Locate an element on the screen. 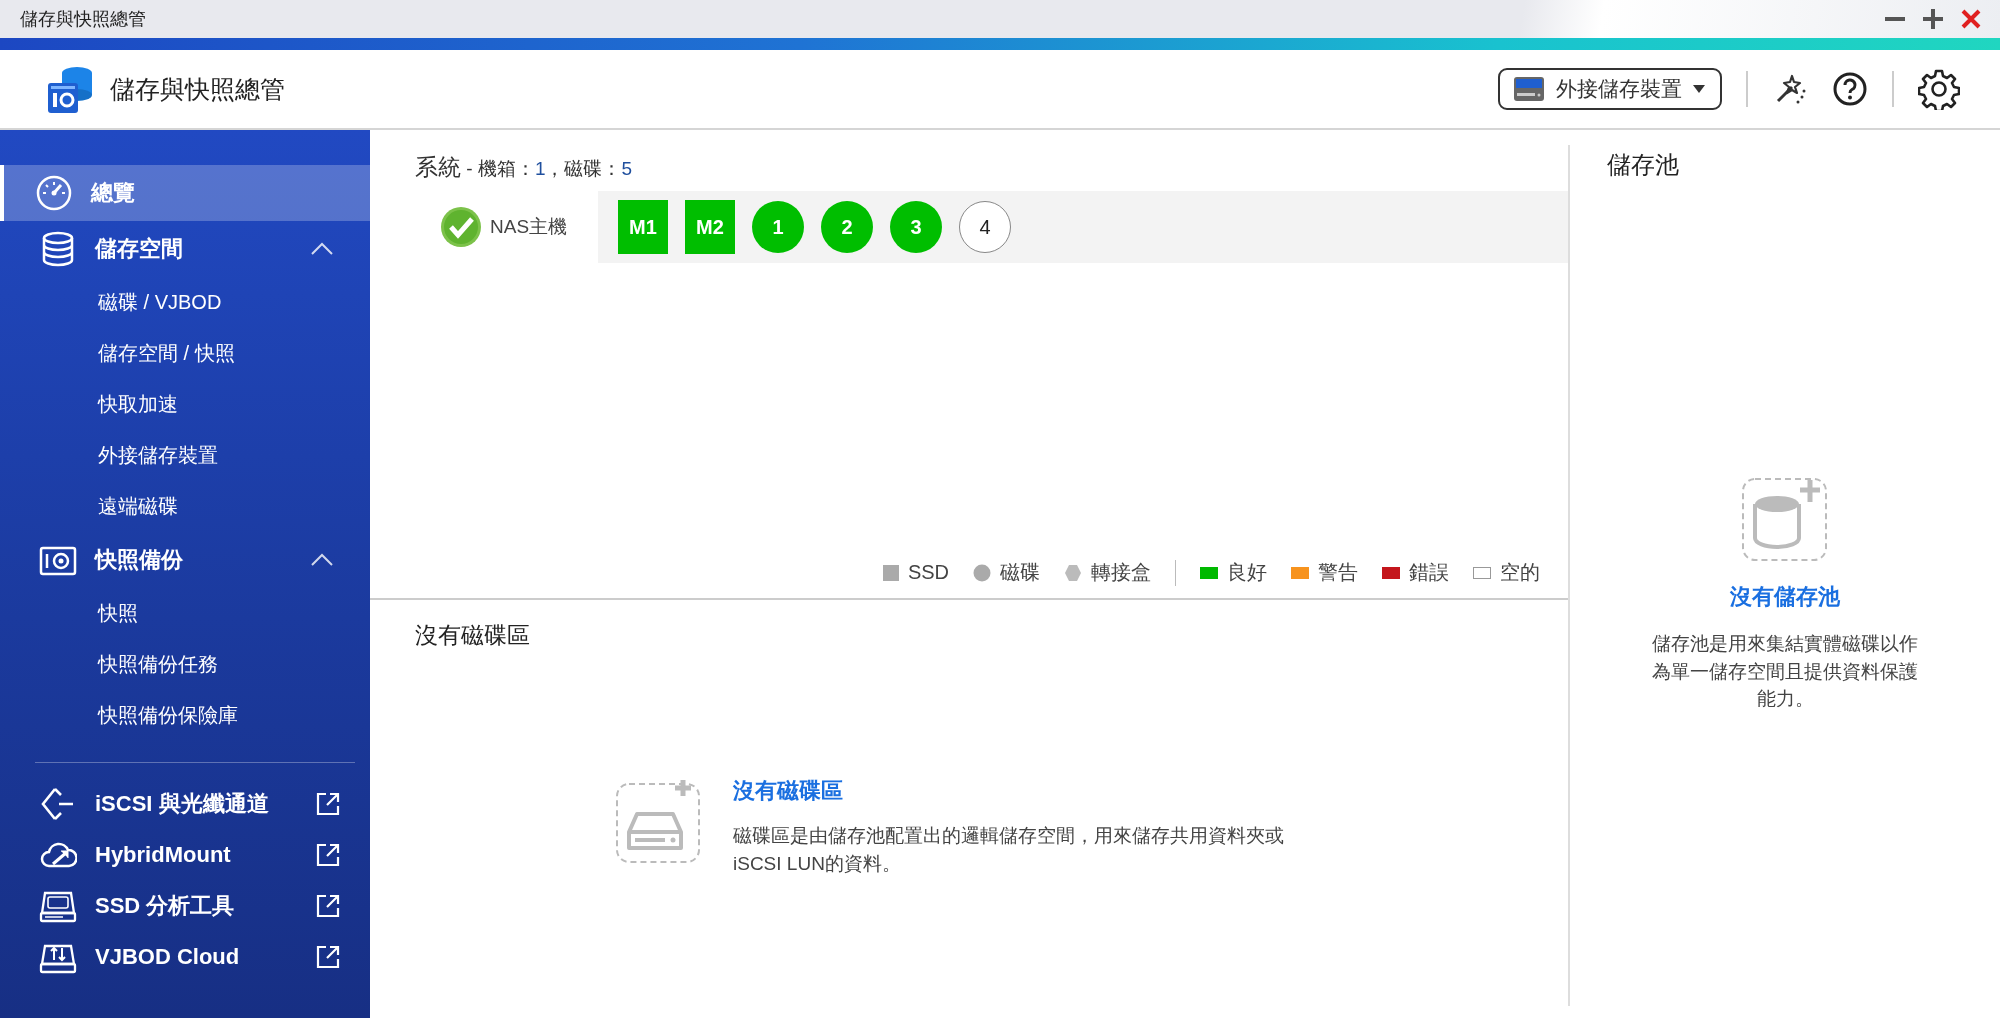  legend-label: SSD is located at coordinates (928, 572).